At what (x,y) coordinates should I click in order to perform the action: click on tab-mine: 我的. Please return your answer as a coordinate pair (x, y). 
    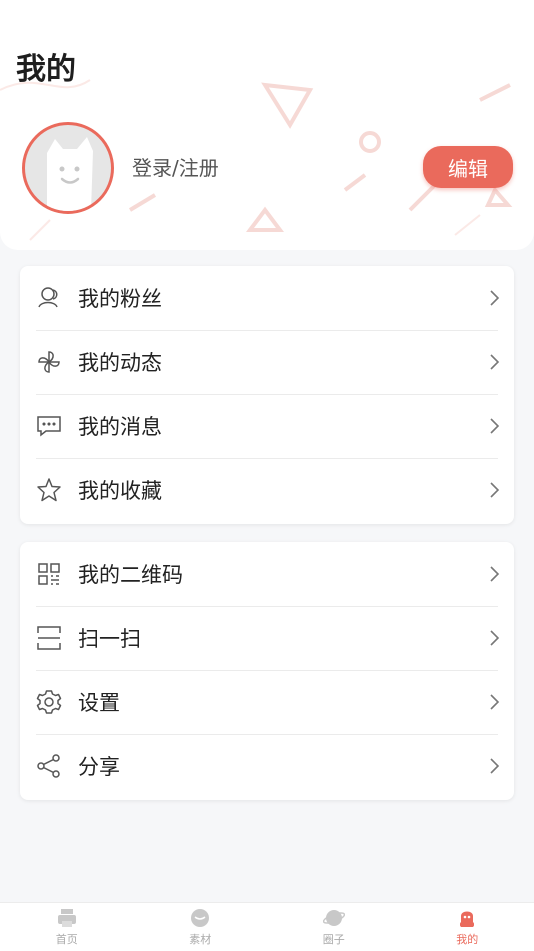
    Looking at the image, I should click on (467, 927).